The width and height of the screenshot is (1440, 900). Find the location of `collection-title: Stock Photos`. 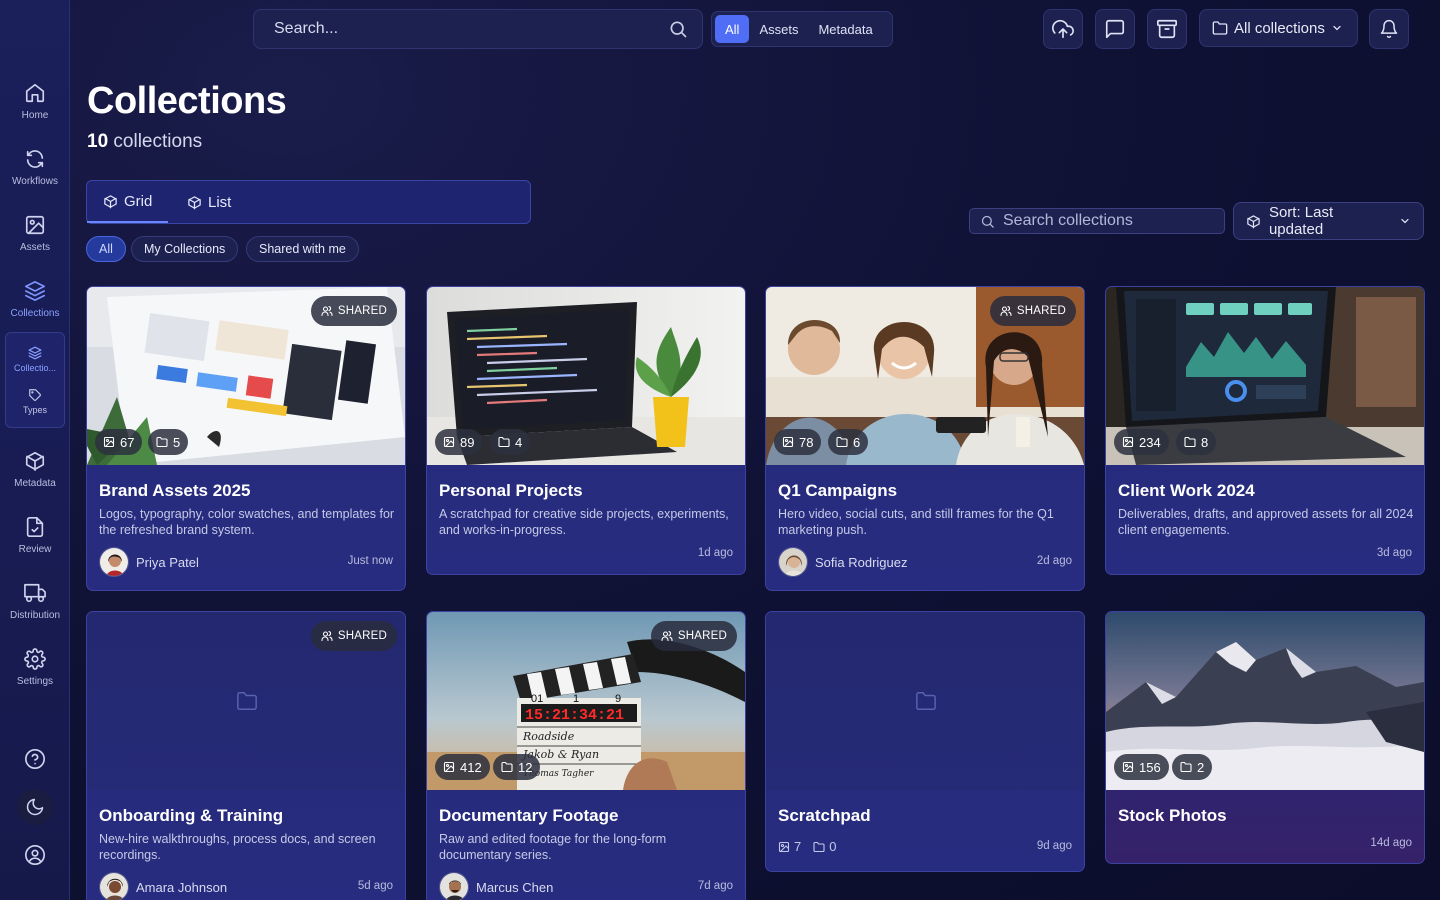

collection-title: Stock Photos is located at coordinates (1172, 815).